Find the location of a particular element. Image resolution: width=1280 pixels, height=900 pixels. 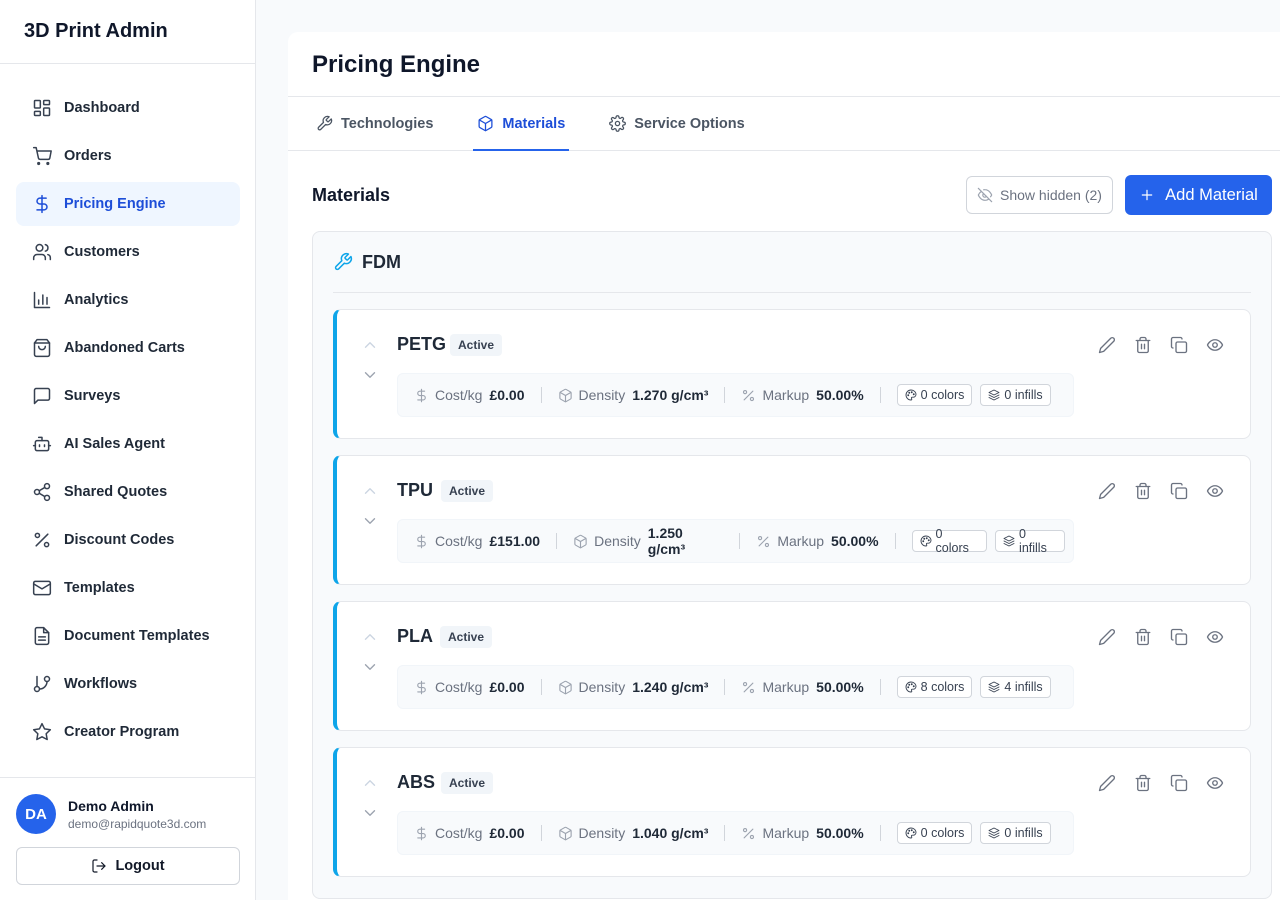

group-name: FDM is located at coordinates (381, 261).